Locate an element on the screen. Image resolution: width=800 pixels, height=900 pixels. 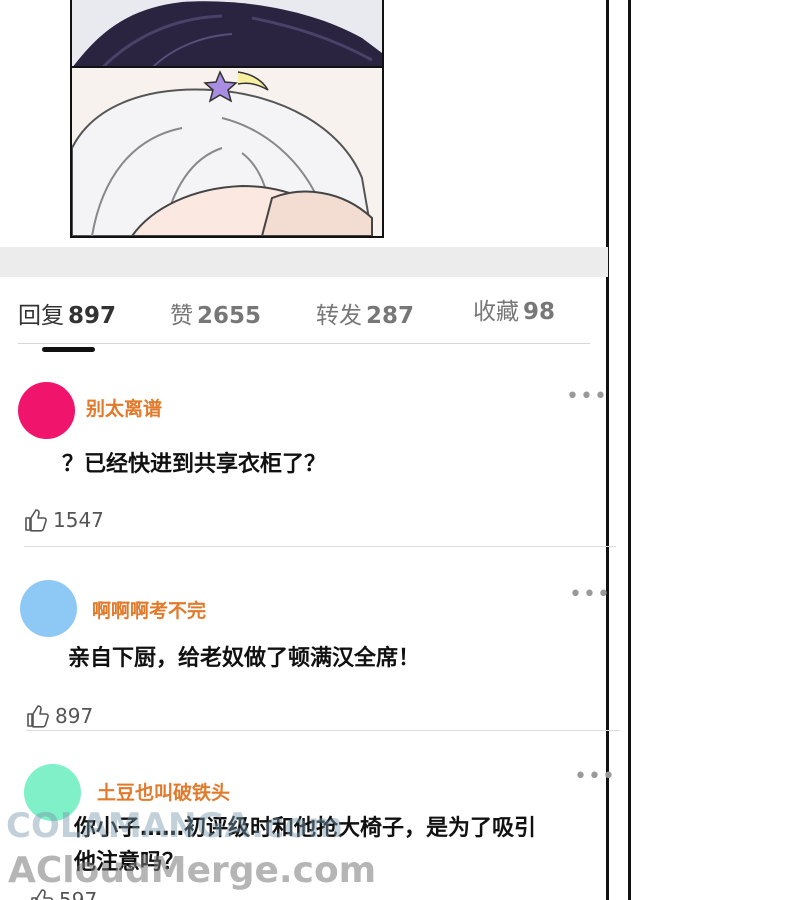
tab-likes-count: 2655 is located at coordinates (229, 316).